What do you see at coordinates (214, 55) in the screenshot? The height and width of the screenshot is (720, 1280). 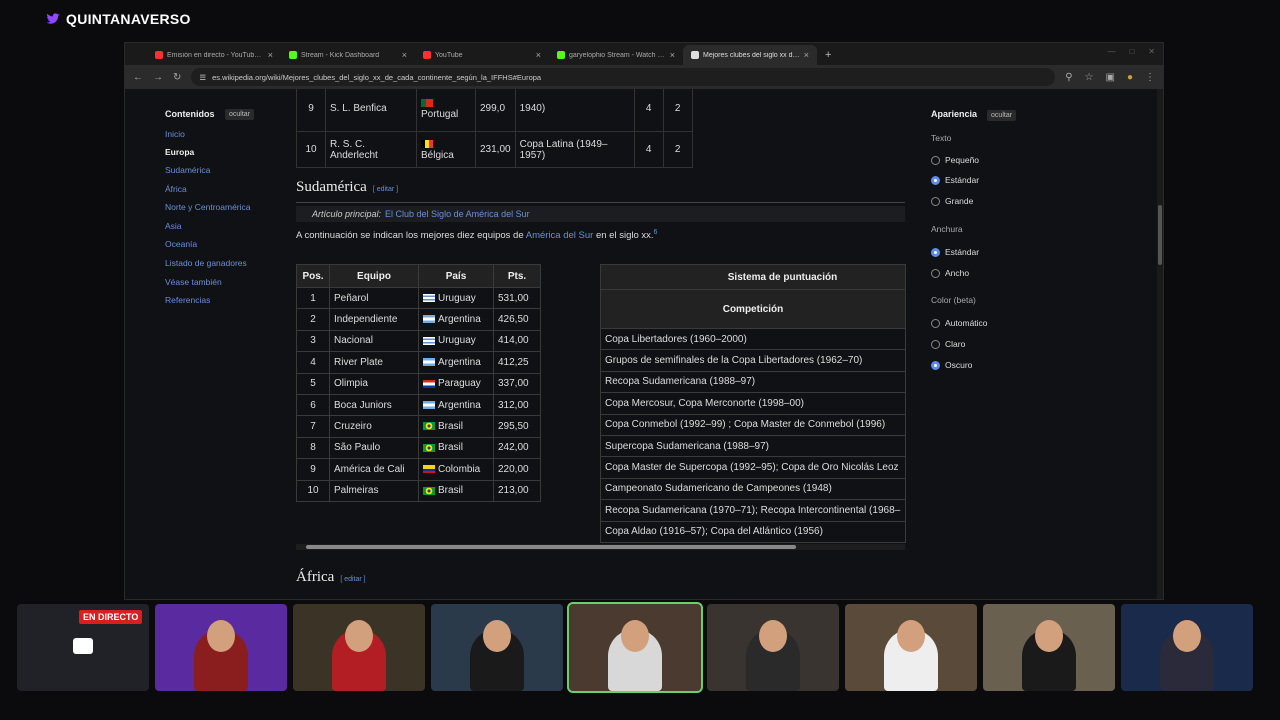 I see `browser-tab: Emisión en directo - YouTube Studio ×` at bounding box center [214, 55].